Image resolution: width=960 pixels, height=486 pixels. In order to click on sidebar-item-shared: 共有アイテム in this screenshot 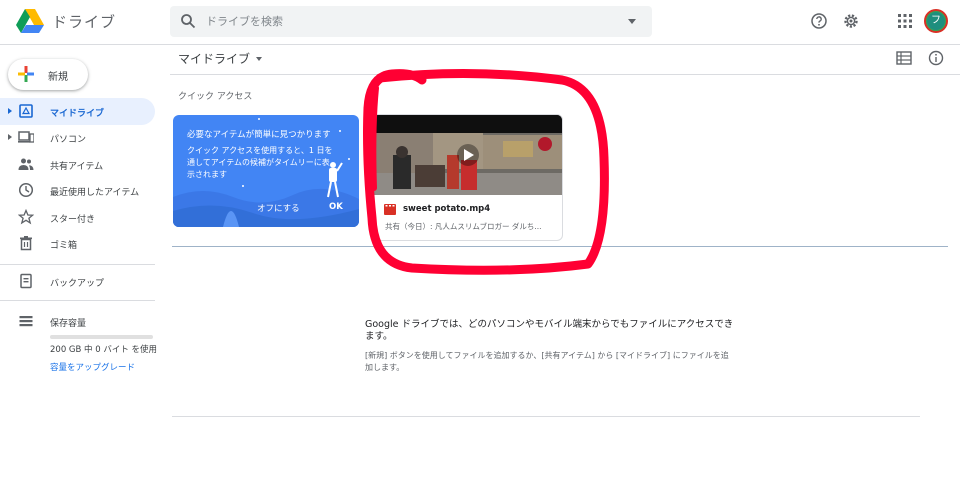, I will do `click(77, 164)`.